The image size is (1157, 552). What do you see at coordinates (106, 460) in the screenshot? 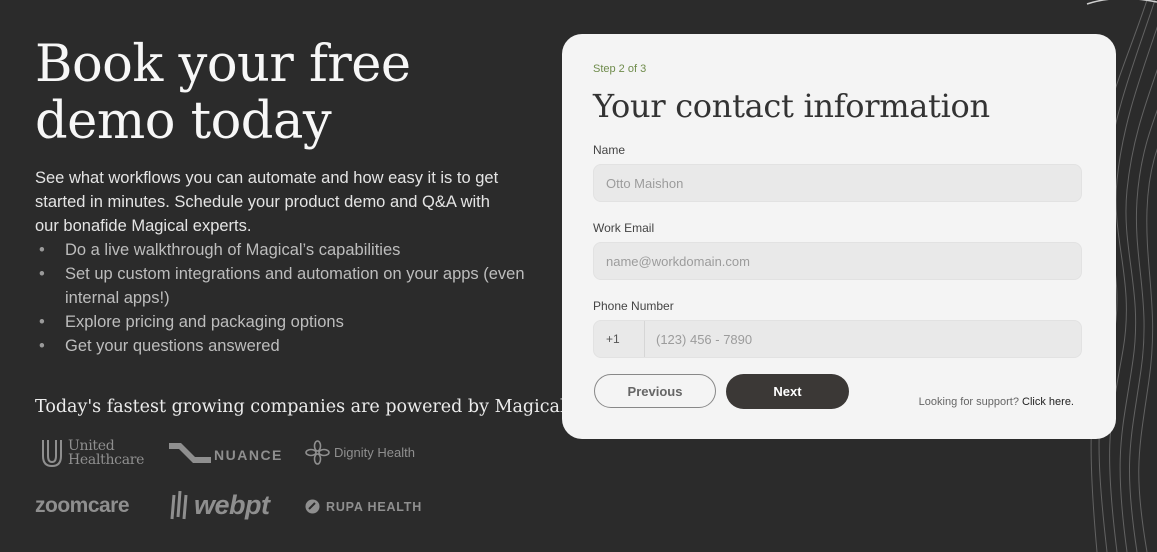
I see `united-healthcare-line-2: Healthcare` at bounding box center [106, 460].